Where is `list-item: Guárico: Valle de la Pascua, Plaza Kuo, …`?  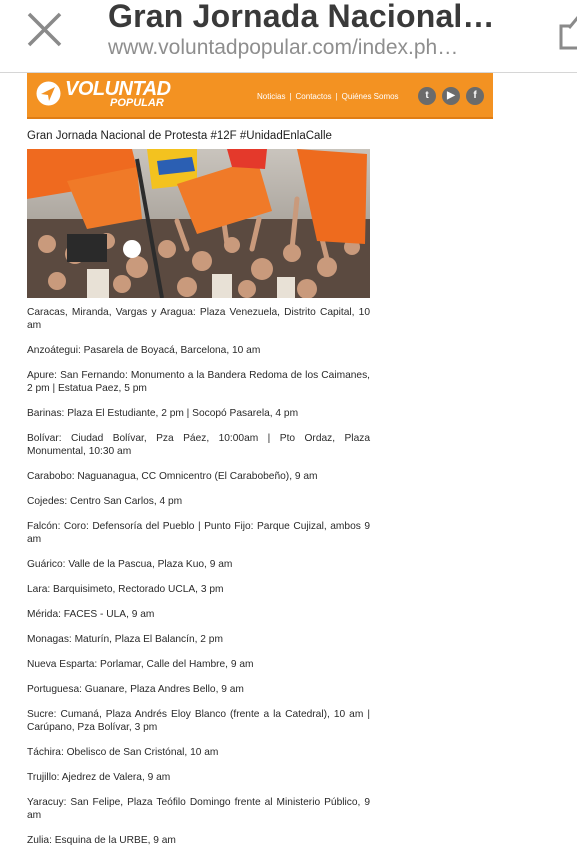 list-item: Guárico: Valle de la Pascua, Plaza Kuo, … is located at coordinates (130, 564).